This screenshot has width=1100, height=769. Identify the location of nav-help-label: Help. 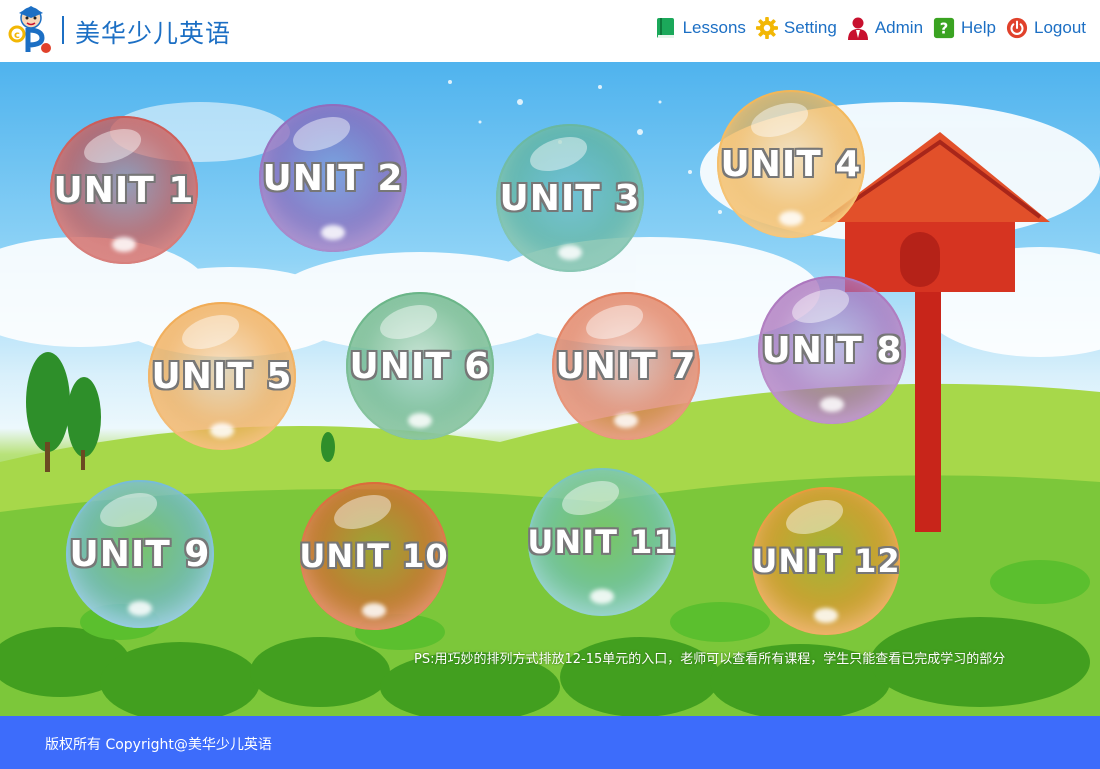
(978, 27).